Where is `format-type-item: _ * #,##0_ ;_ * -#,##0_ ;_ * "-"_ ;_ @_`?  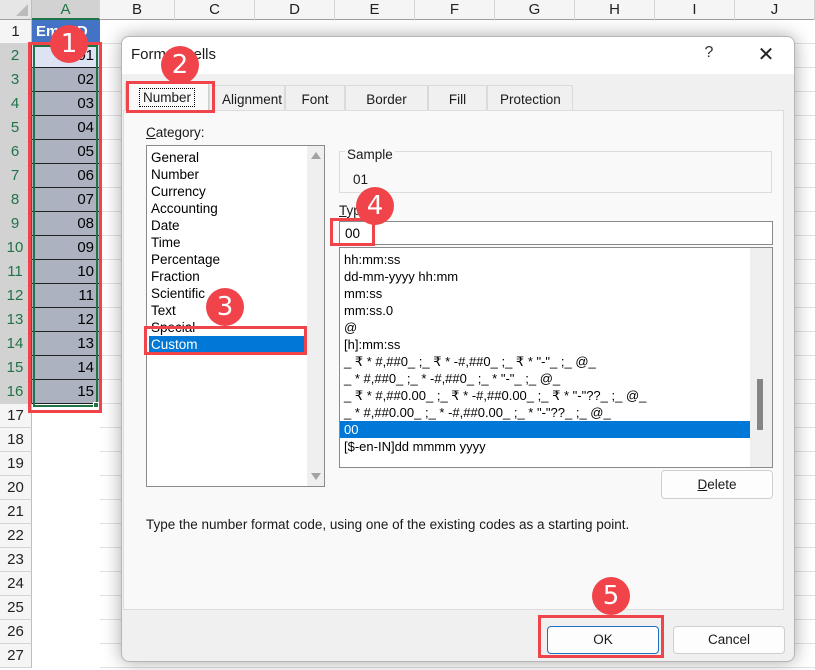
format-type-item: _ * #,##0_ ;_ * -#,##0_ ;_ * "-"_ ;_ @_ is located at coordinates (545, 378).